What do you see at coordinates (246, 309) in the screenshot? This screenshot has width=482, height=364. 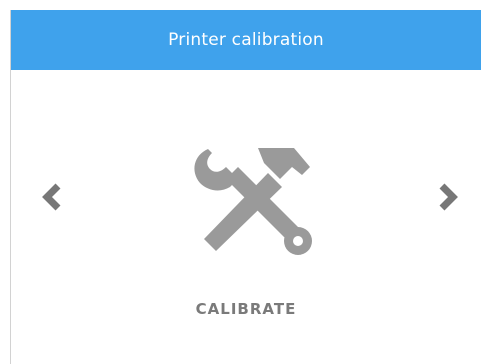 I see `calibrate-button: CALIBRATE` at bounding box center [246, 309].